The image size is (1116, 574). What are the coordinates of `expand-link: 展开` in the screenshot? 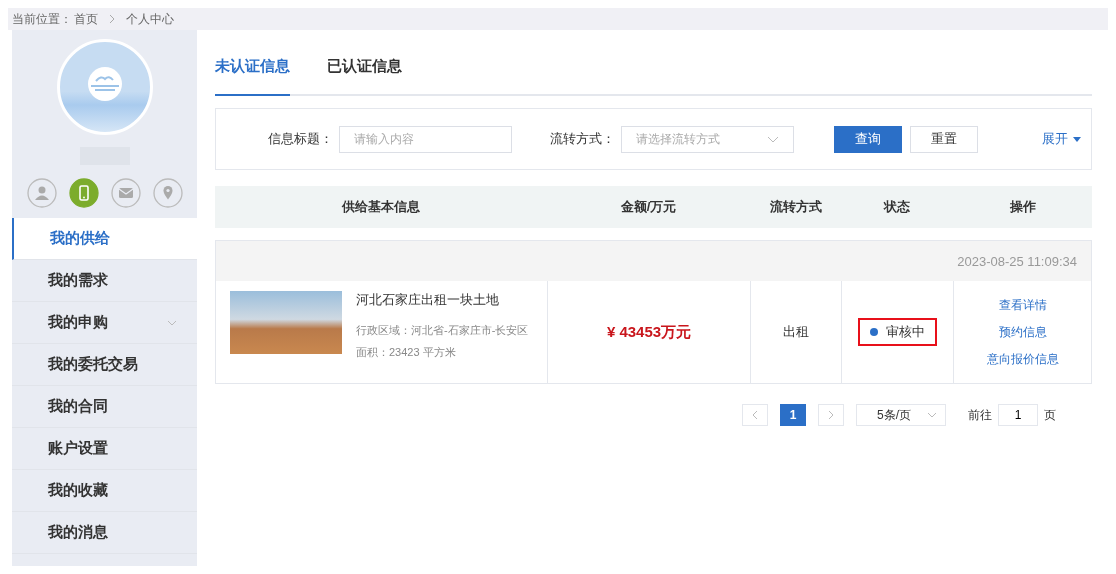 It's located at (1061, 139).